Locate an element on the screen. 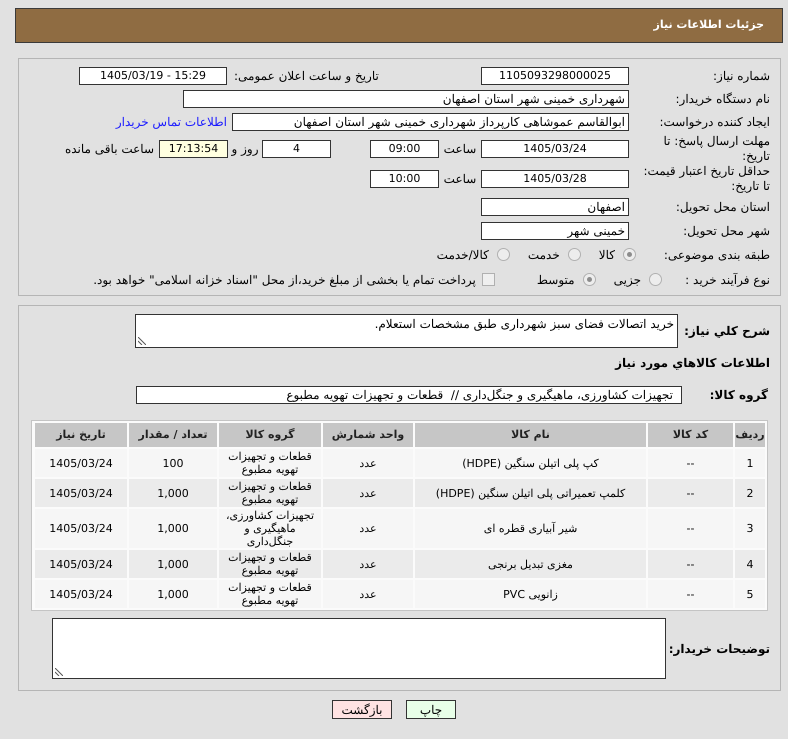 The height and width of the screenshot is (739, 788). contact-link: اطلاعات تماس خریدار is located at coordinates (171, 122).